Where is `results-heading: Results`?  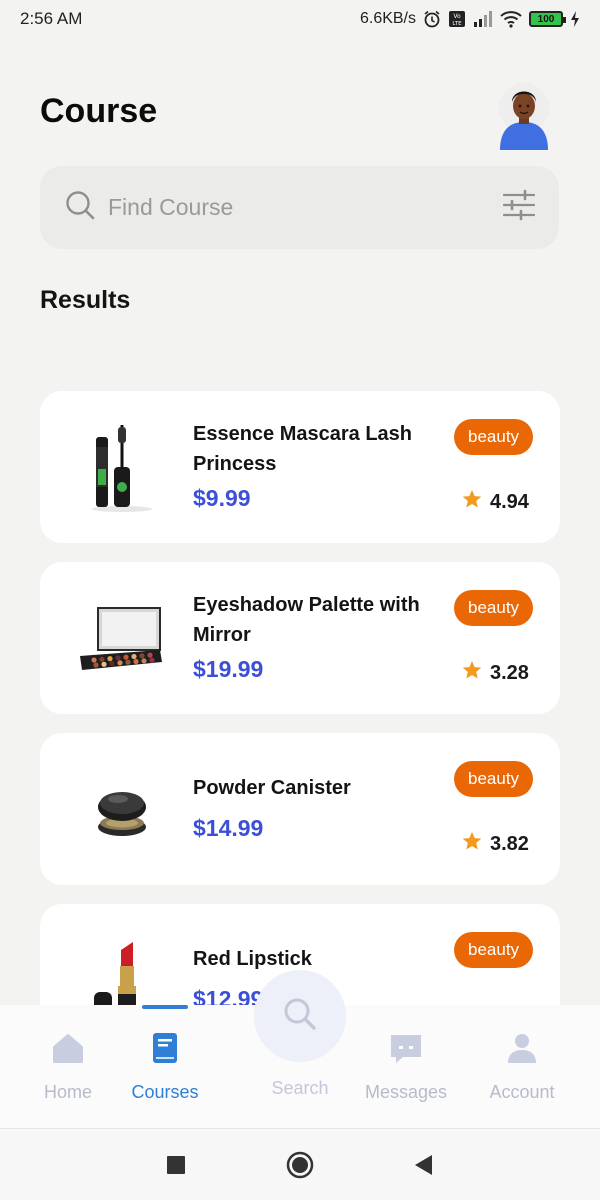 results-heading: Results is located at coordinates (85, 300).